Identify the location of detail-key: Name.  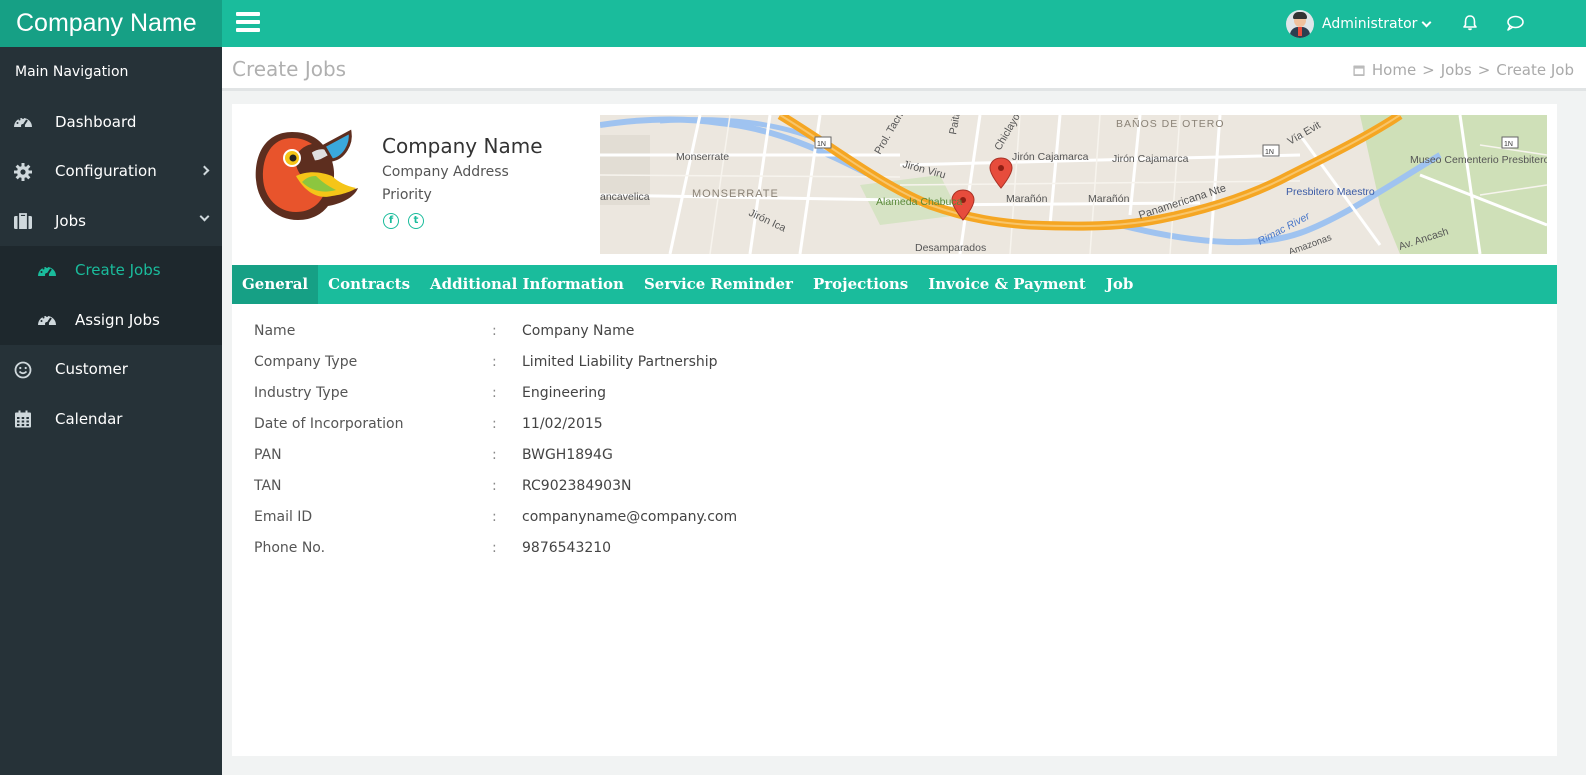
(275, 331).